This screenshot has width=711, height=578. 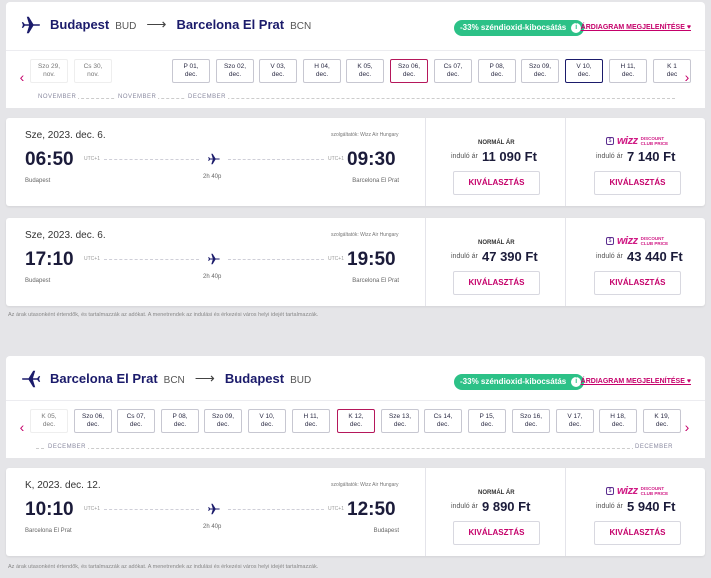 I want to click on flight-date: Sze, 2023. dec. 6., so click(x=65, y=135).